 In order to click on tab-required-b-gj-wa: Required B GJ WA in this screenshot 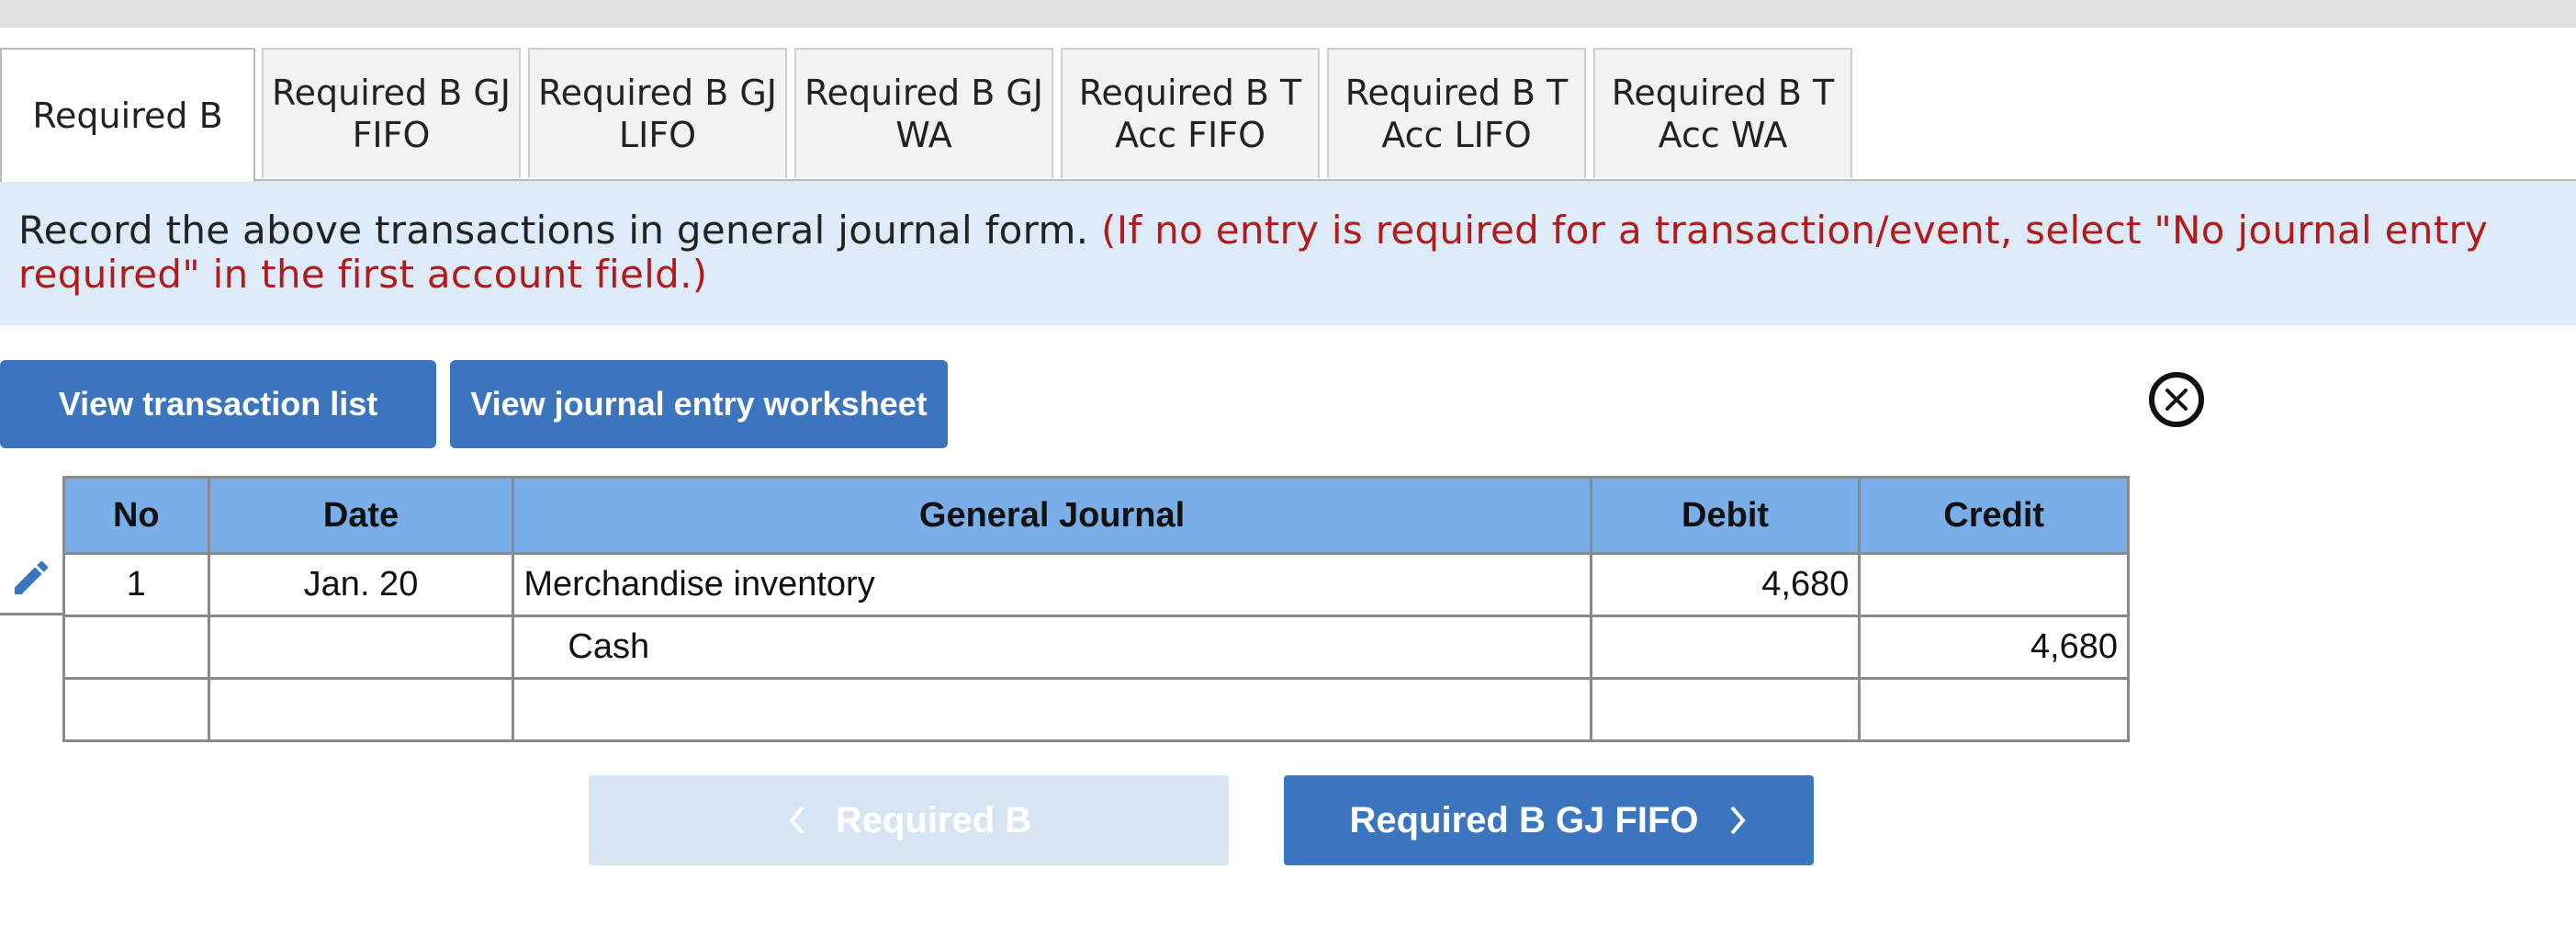, I will do `click(923, 113)`.